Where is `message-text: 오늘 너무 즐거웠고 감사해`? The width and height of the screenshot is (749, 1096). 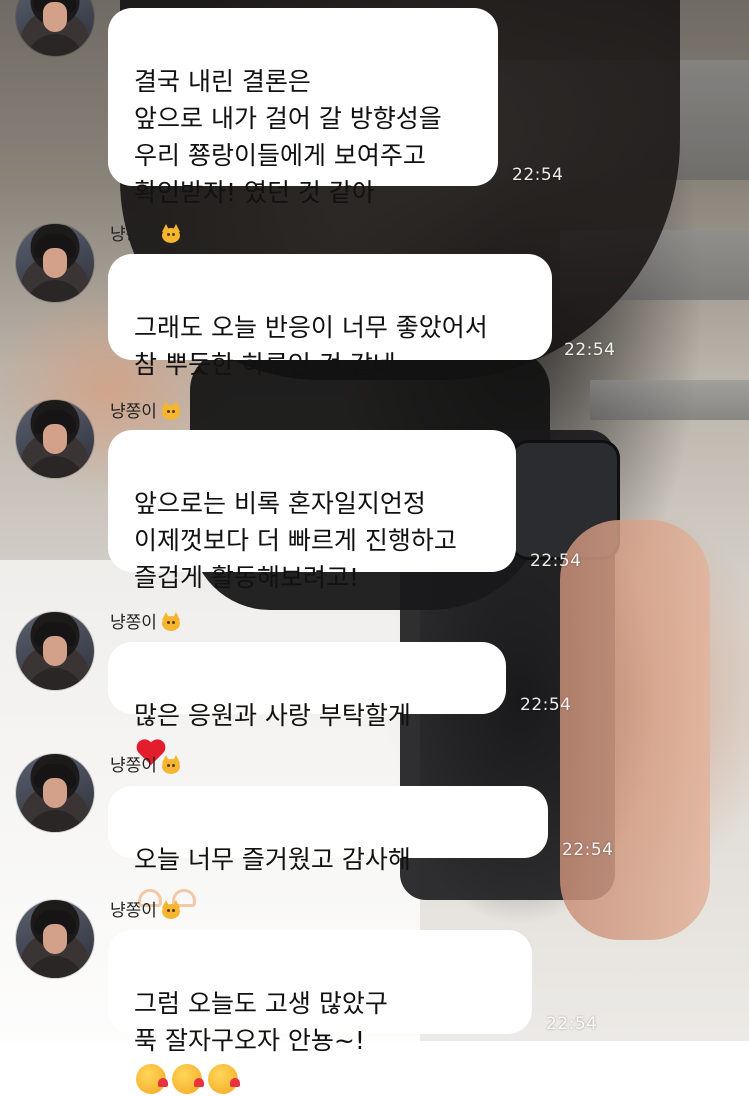 message-text: 오늘 너무 즐거웠고 감사해 is located at coordinates (272, 859).